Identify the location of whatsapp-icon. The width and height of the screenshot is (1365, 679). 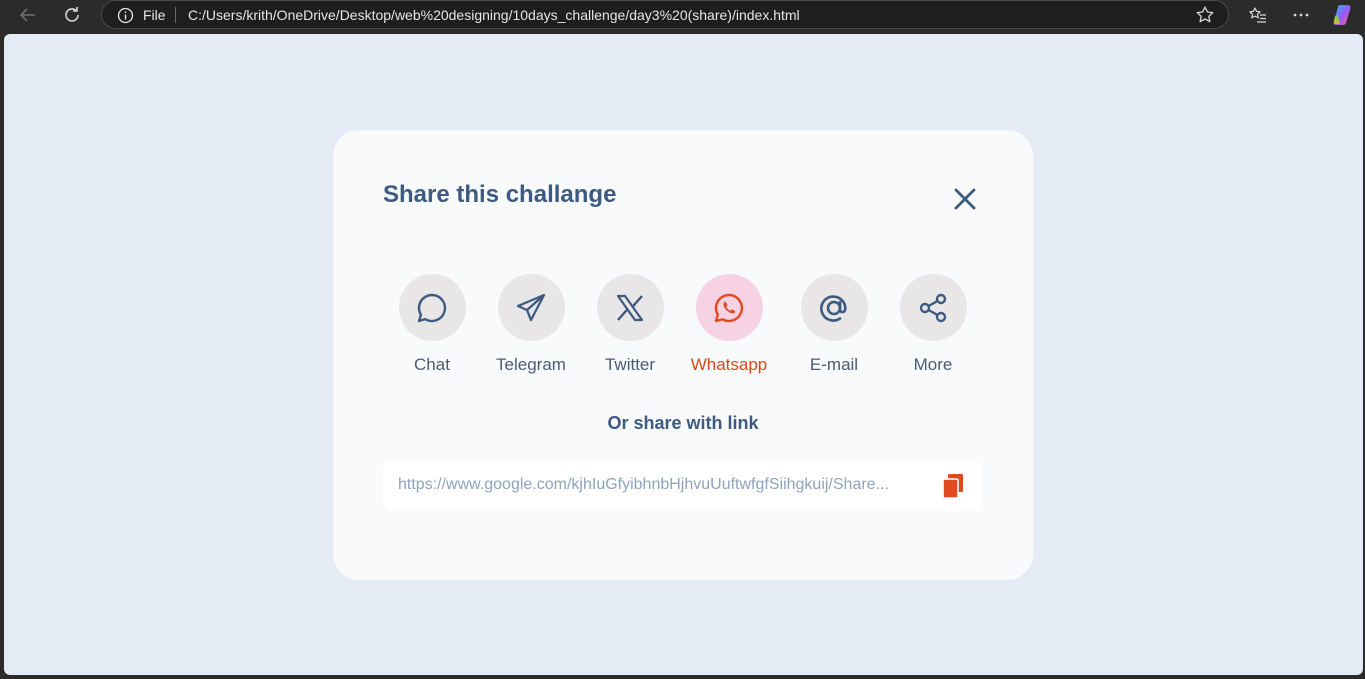
(729, 307).